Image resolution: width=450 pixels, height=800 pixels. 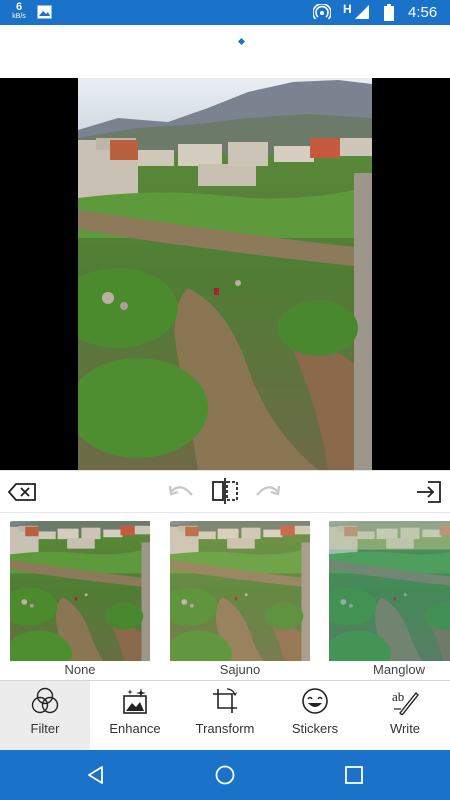 I want to click on filter-sajuno: Sajuno, so click(x=240, y=599).